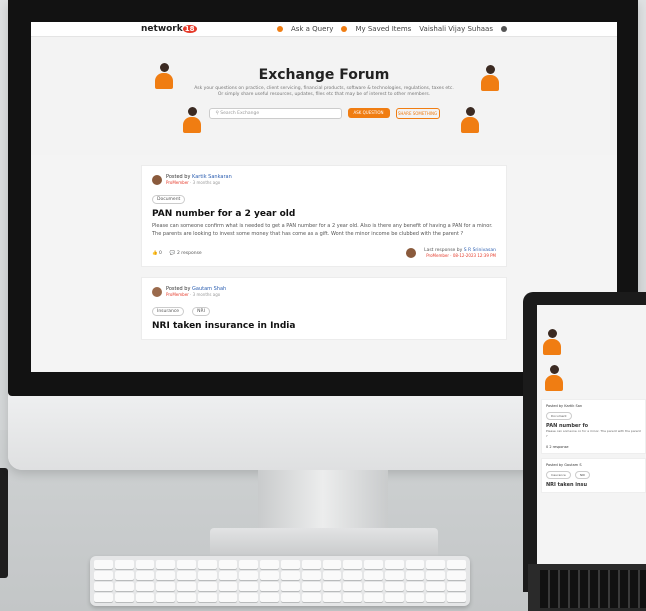 This screenshot has height=611, width=646. Describe the element at coordinates (280, 581) in the screenshot. I see `keyboard` at that location.